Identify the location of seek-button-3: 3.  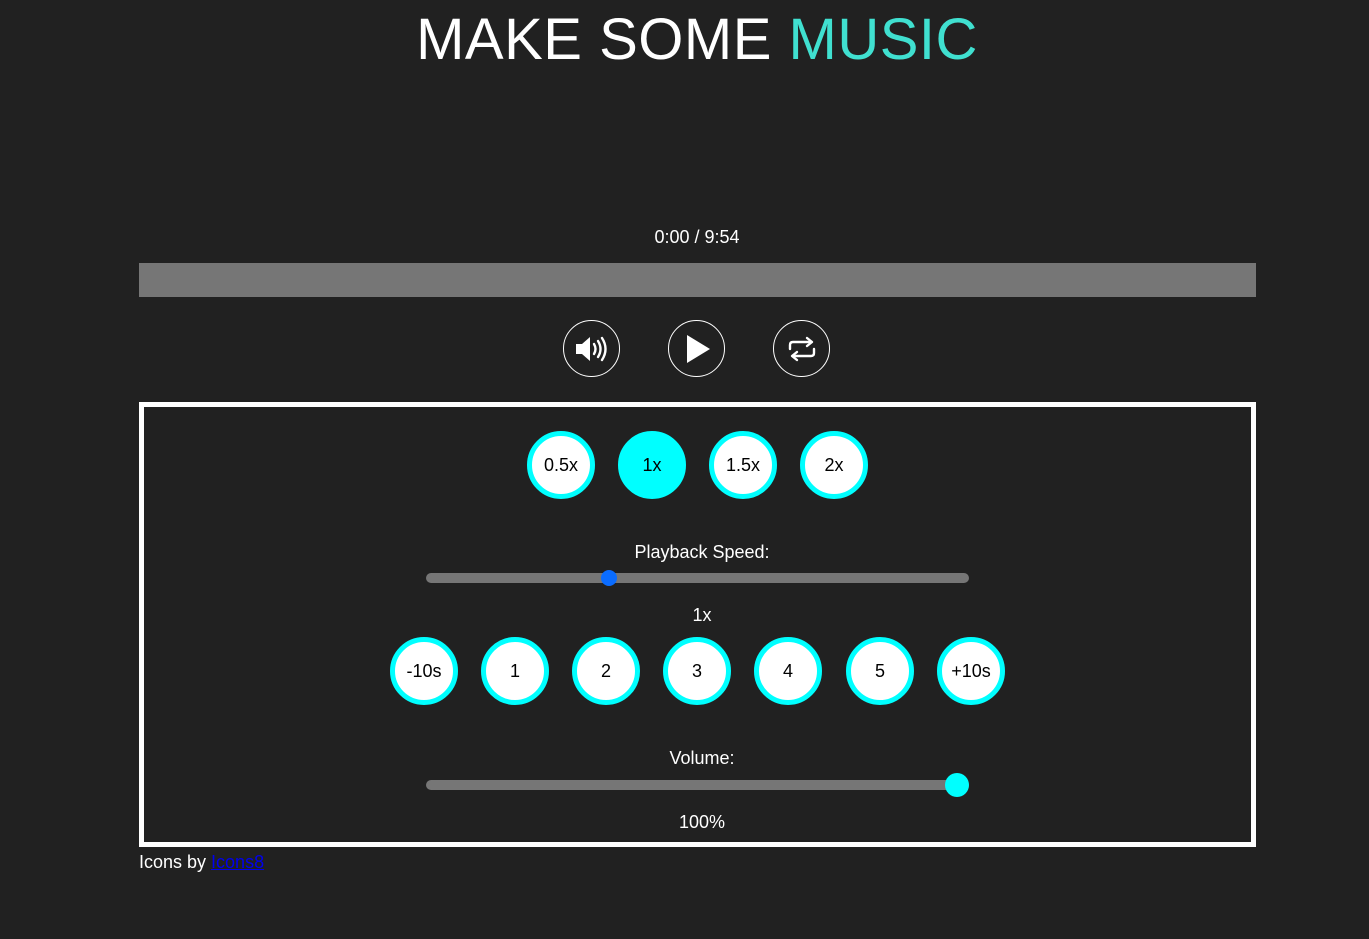
(697, 671).